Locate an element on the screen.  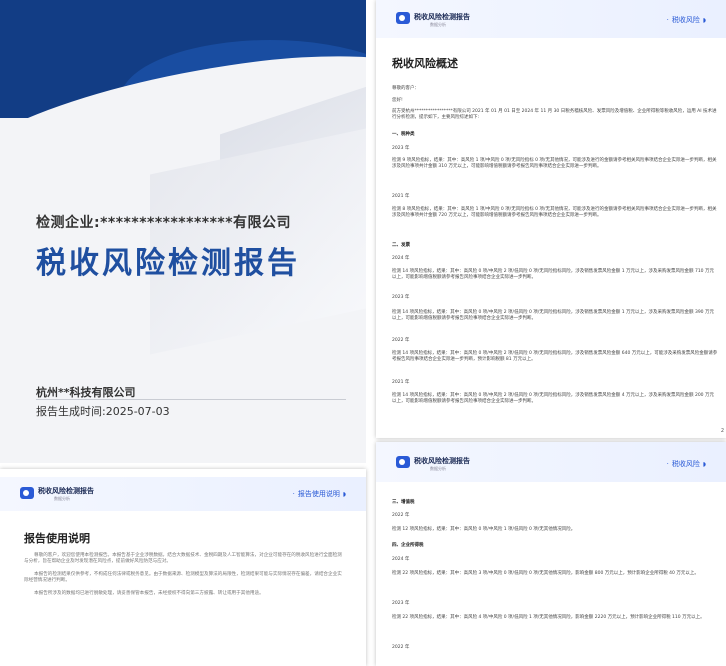
page-title: 税收风险概述 is located at coordinates (425, 63).